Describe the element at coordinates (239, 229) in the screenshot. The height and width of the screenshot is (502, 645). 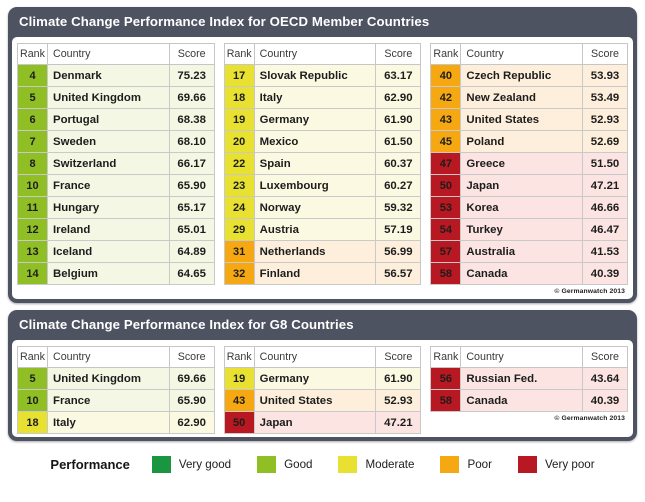
I see `cell-rank: 29` at that location.